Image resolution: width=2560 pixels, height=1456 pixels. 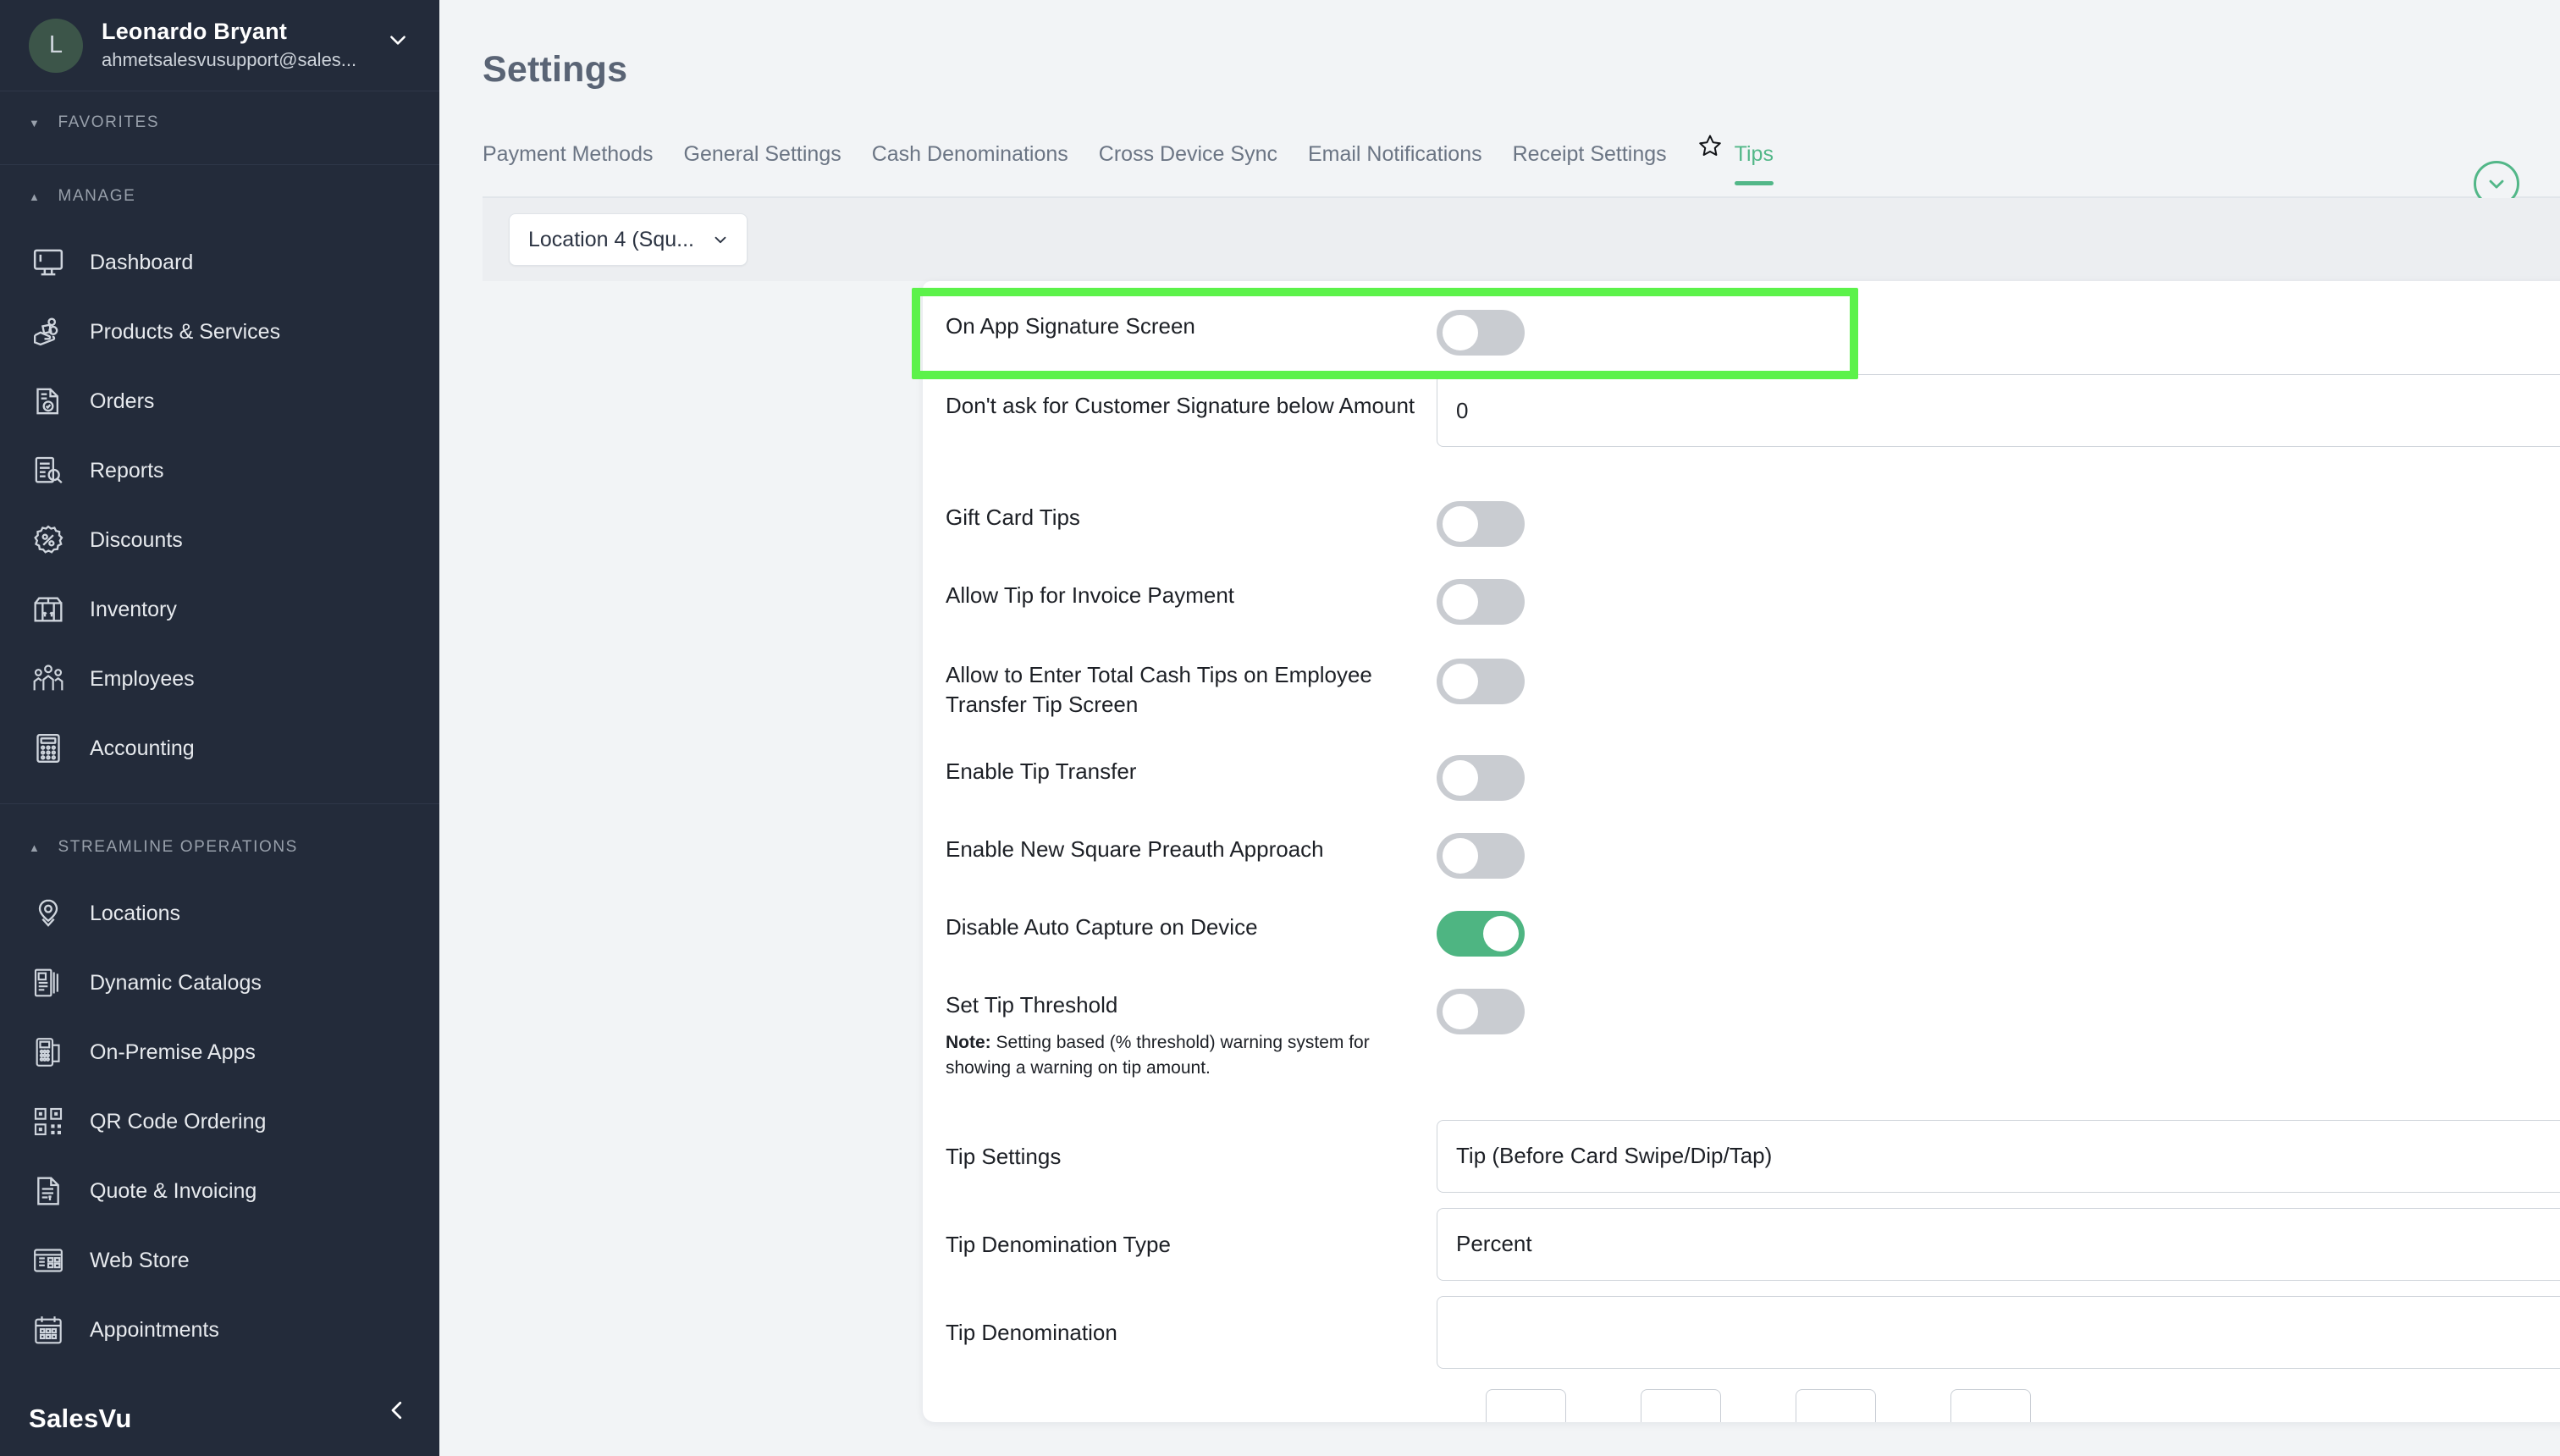 I want to click on sidebar-section-streamline-operations: ▲ STREAMLINE OPERATIONS, so click(x=219, y=848).